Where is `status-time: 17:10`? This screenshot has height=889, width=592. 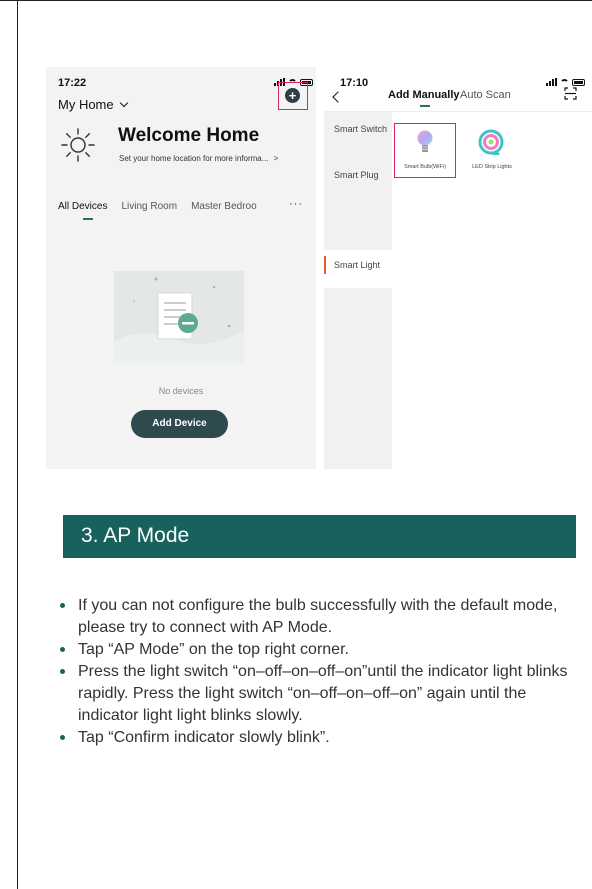 status-time: 17:10 is located at coordinates (354, 83).